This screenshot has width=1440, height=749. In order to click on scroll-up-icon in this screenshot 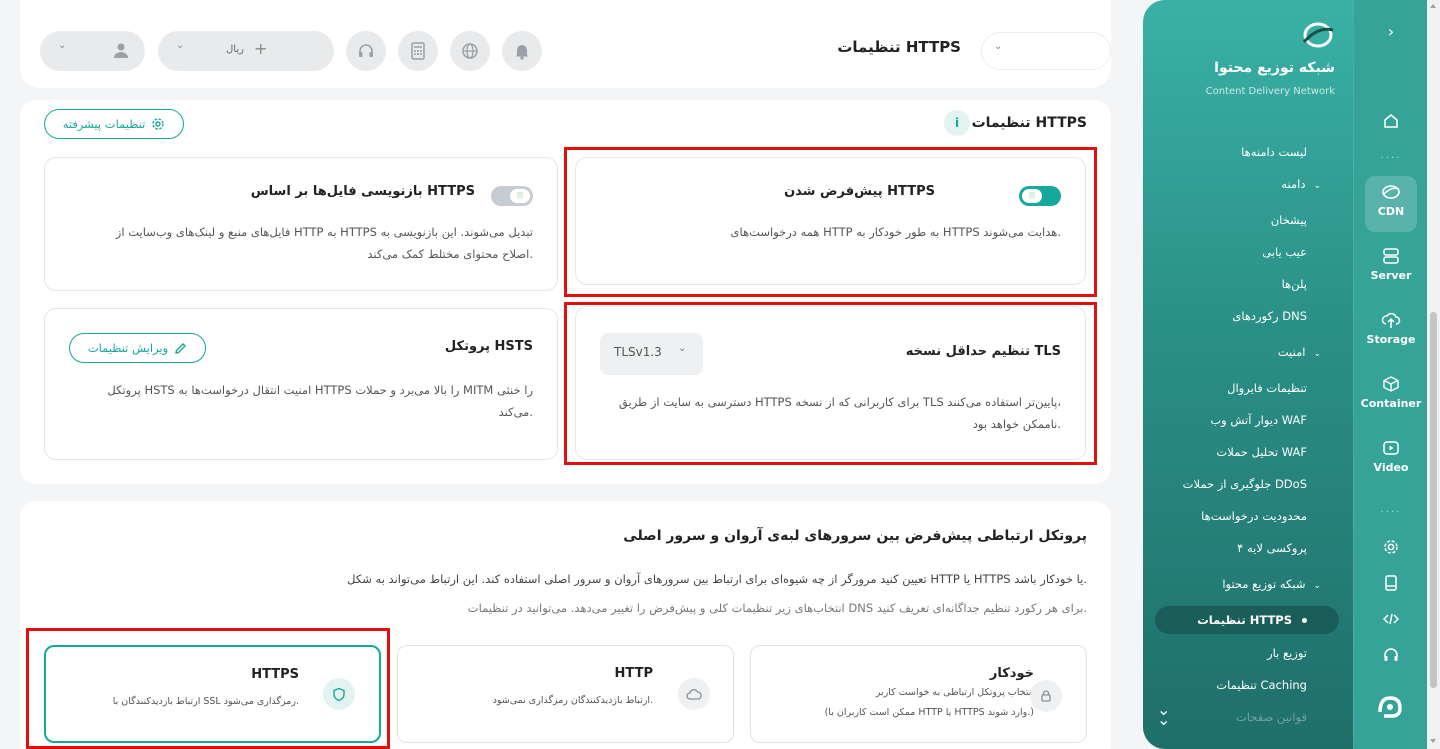, I will do `click(1433, 6)`.